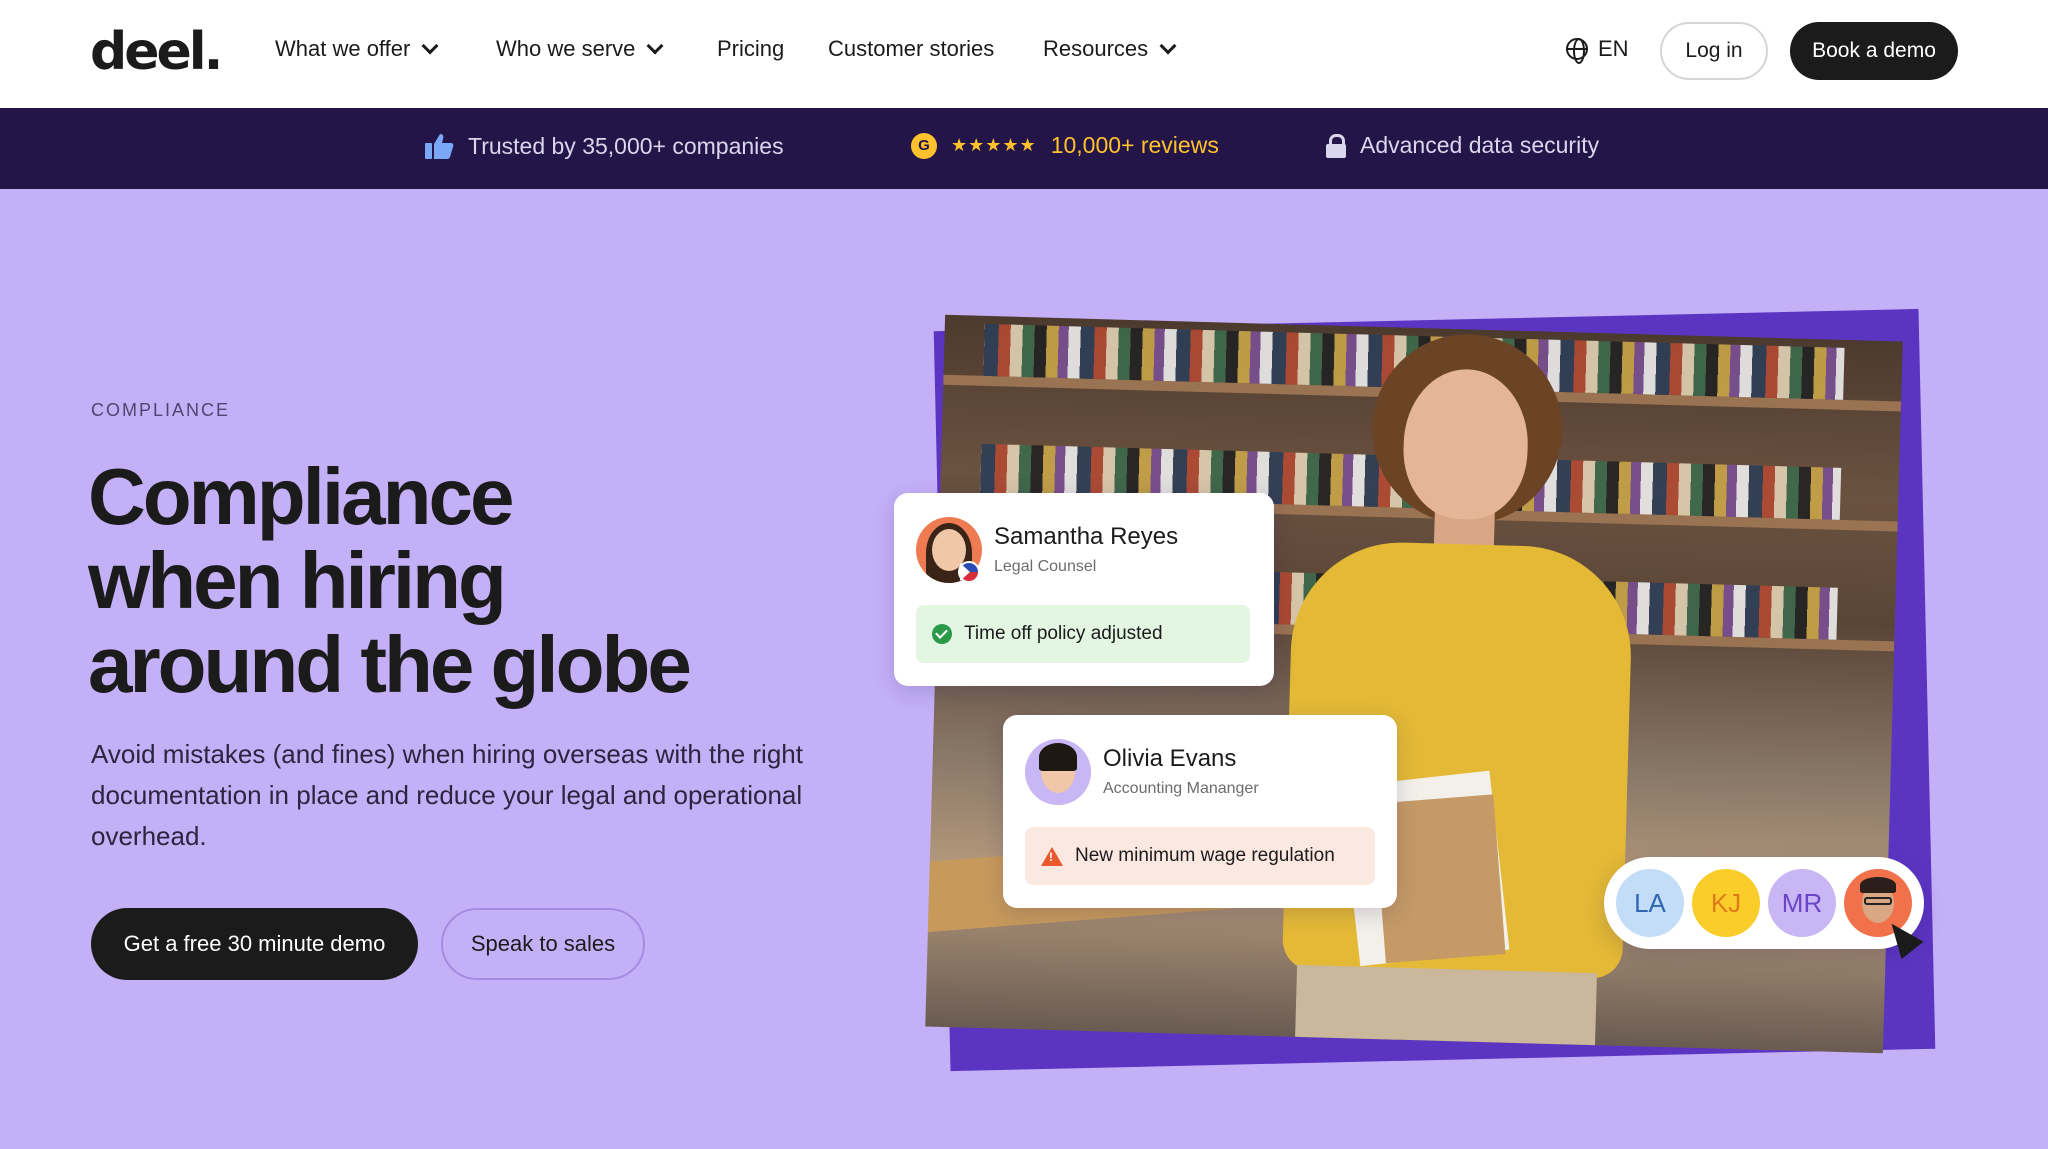 The width and height of the screenshot is (2048, 1149). Describe the element at coordinates (439, 146) in the screenshot. I see `thumbs-up-icon` at that location.